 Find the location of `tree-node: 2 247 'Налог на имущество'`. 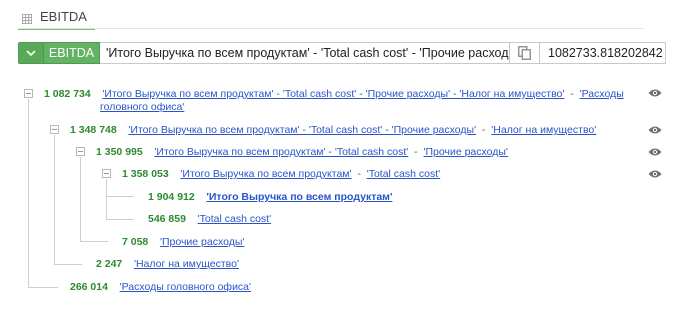

tree-node: 2 247 'Налог на имущество' is located at coordinates (167, 264).